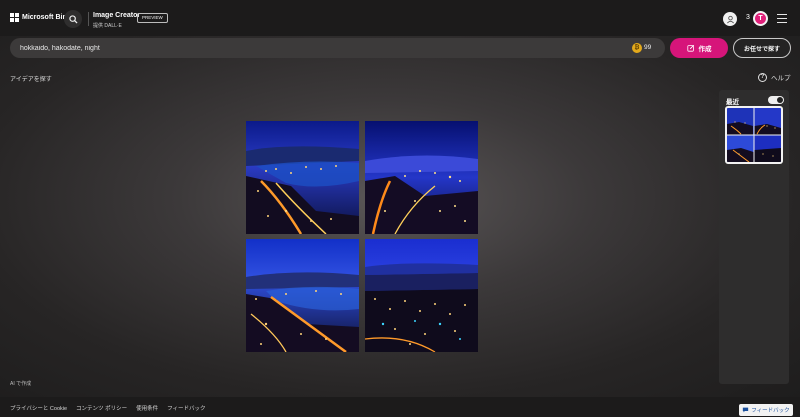  What do you see at coordinates (754, 237) in the screenshot?
I see `recent-panel: 最近` at bounding box center [754, 237].